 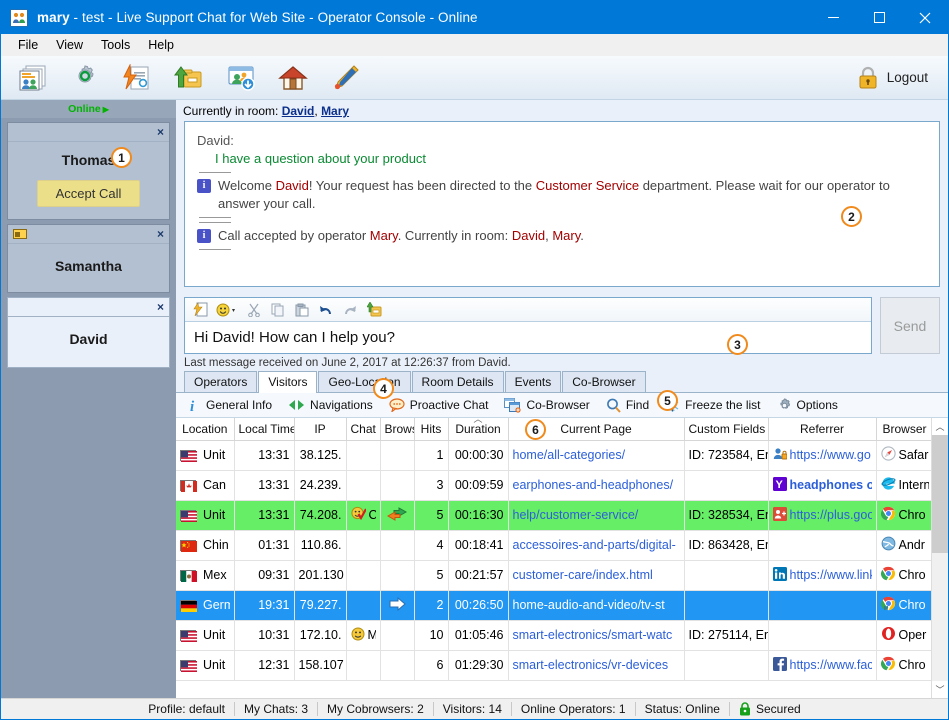 I want to click on copy-icon, so click(x=277, y=309).